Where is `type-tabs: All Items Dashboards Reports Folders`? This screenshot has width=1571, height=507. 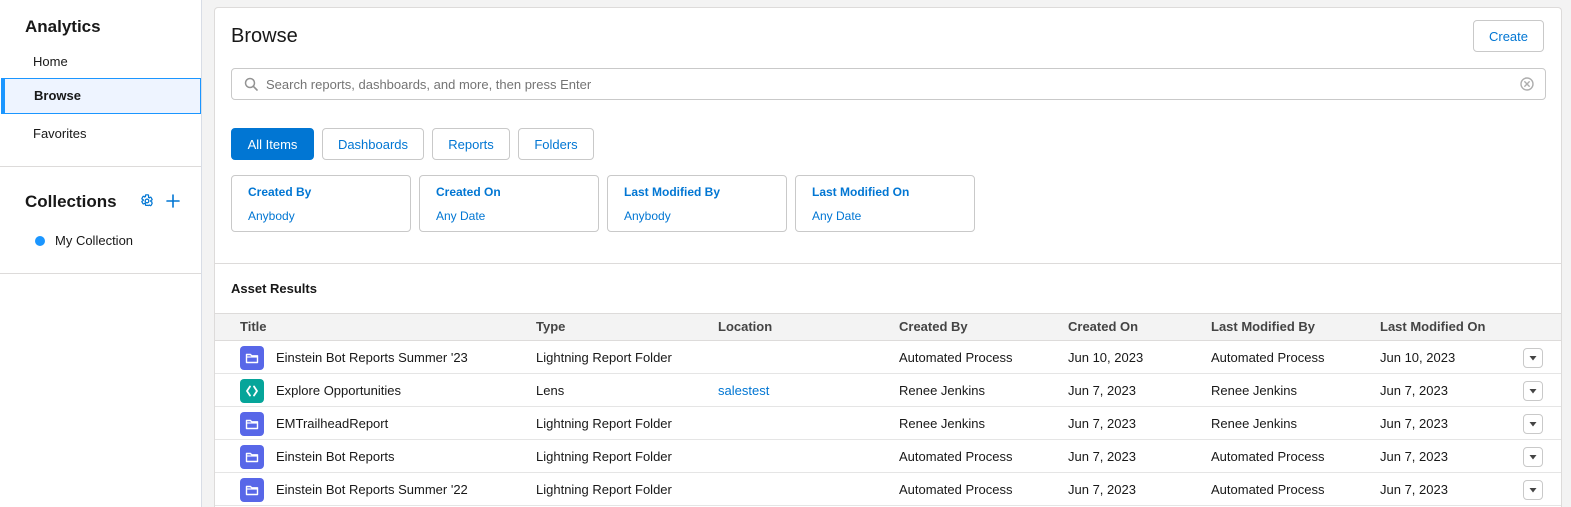
type-tabs: All Items Dashboards Reports Folders is located at coordinates (412, 144).